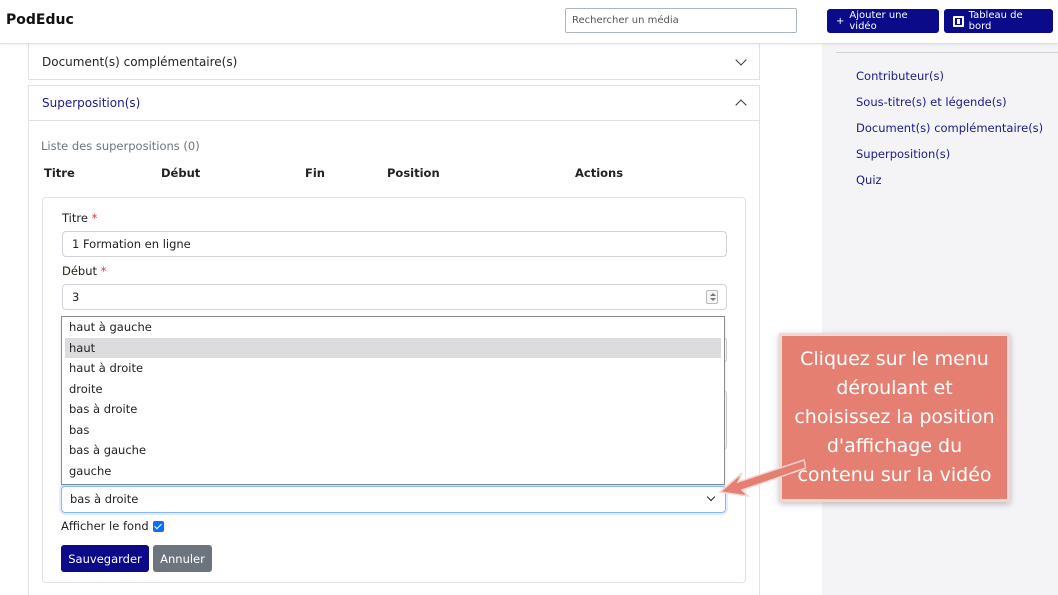 The width and height of the screenshot is (1058, 595). What do you see at coordinates (40, 20) in the screenshot?
I see `brand-logo: PodEduc` at bounding box center [40, 20].